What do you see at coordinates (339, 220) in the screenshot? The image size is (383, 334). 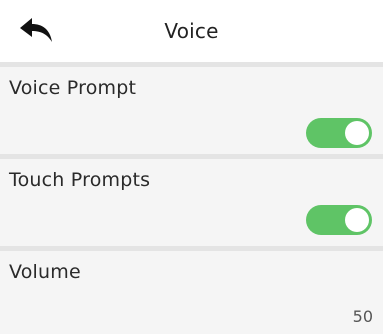 I see `touch-prompts-toggle` at bounding box center [339, 220].